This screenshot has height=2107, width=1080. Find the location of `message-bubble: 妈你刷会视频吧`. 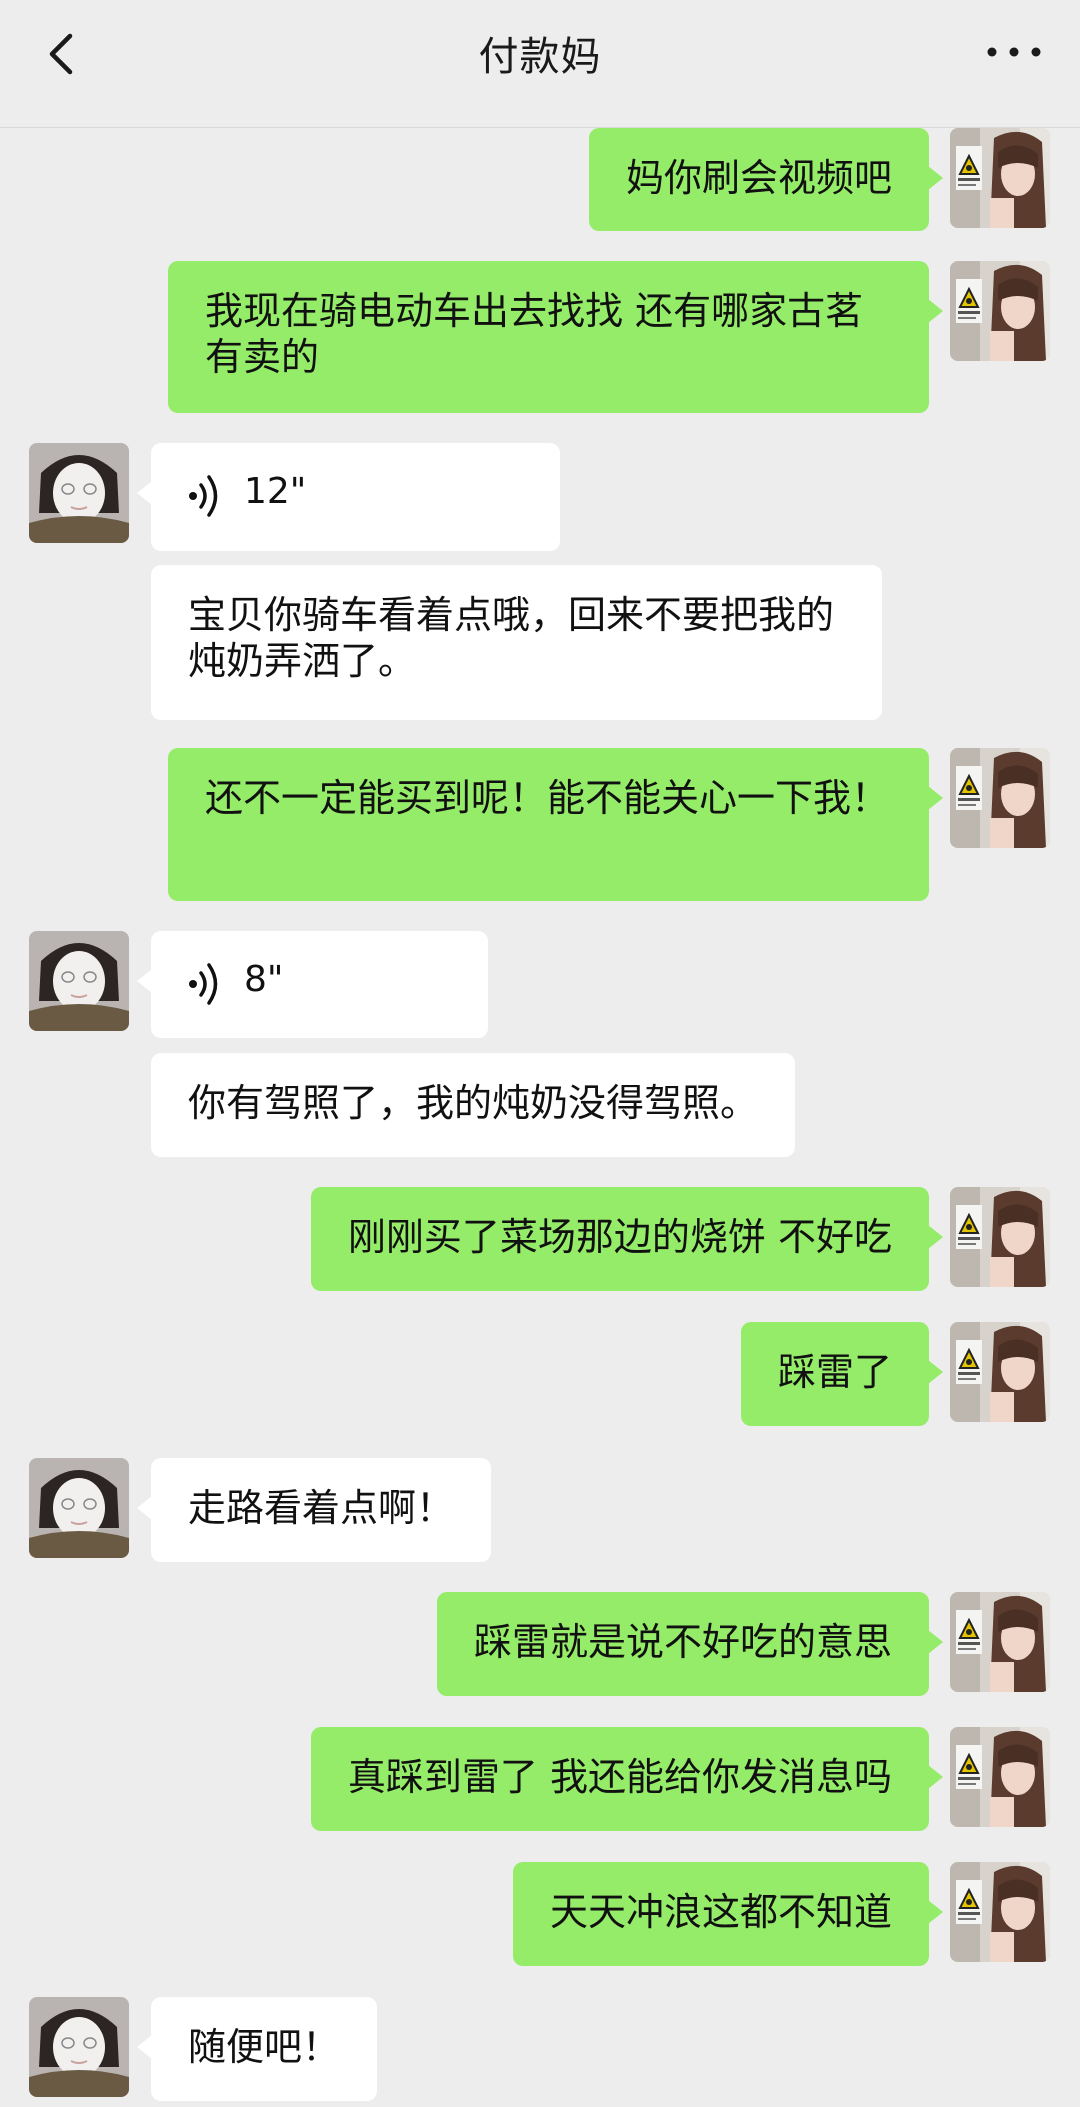

message-bubble: 妈你刷会视频吧 is located at coordinates (766, 179).